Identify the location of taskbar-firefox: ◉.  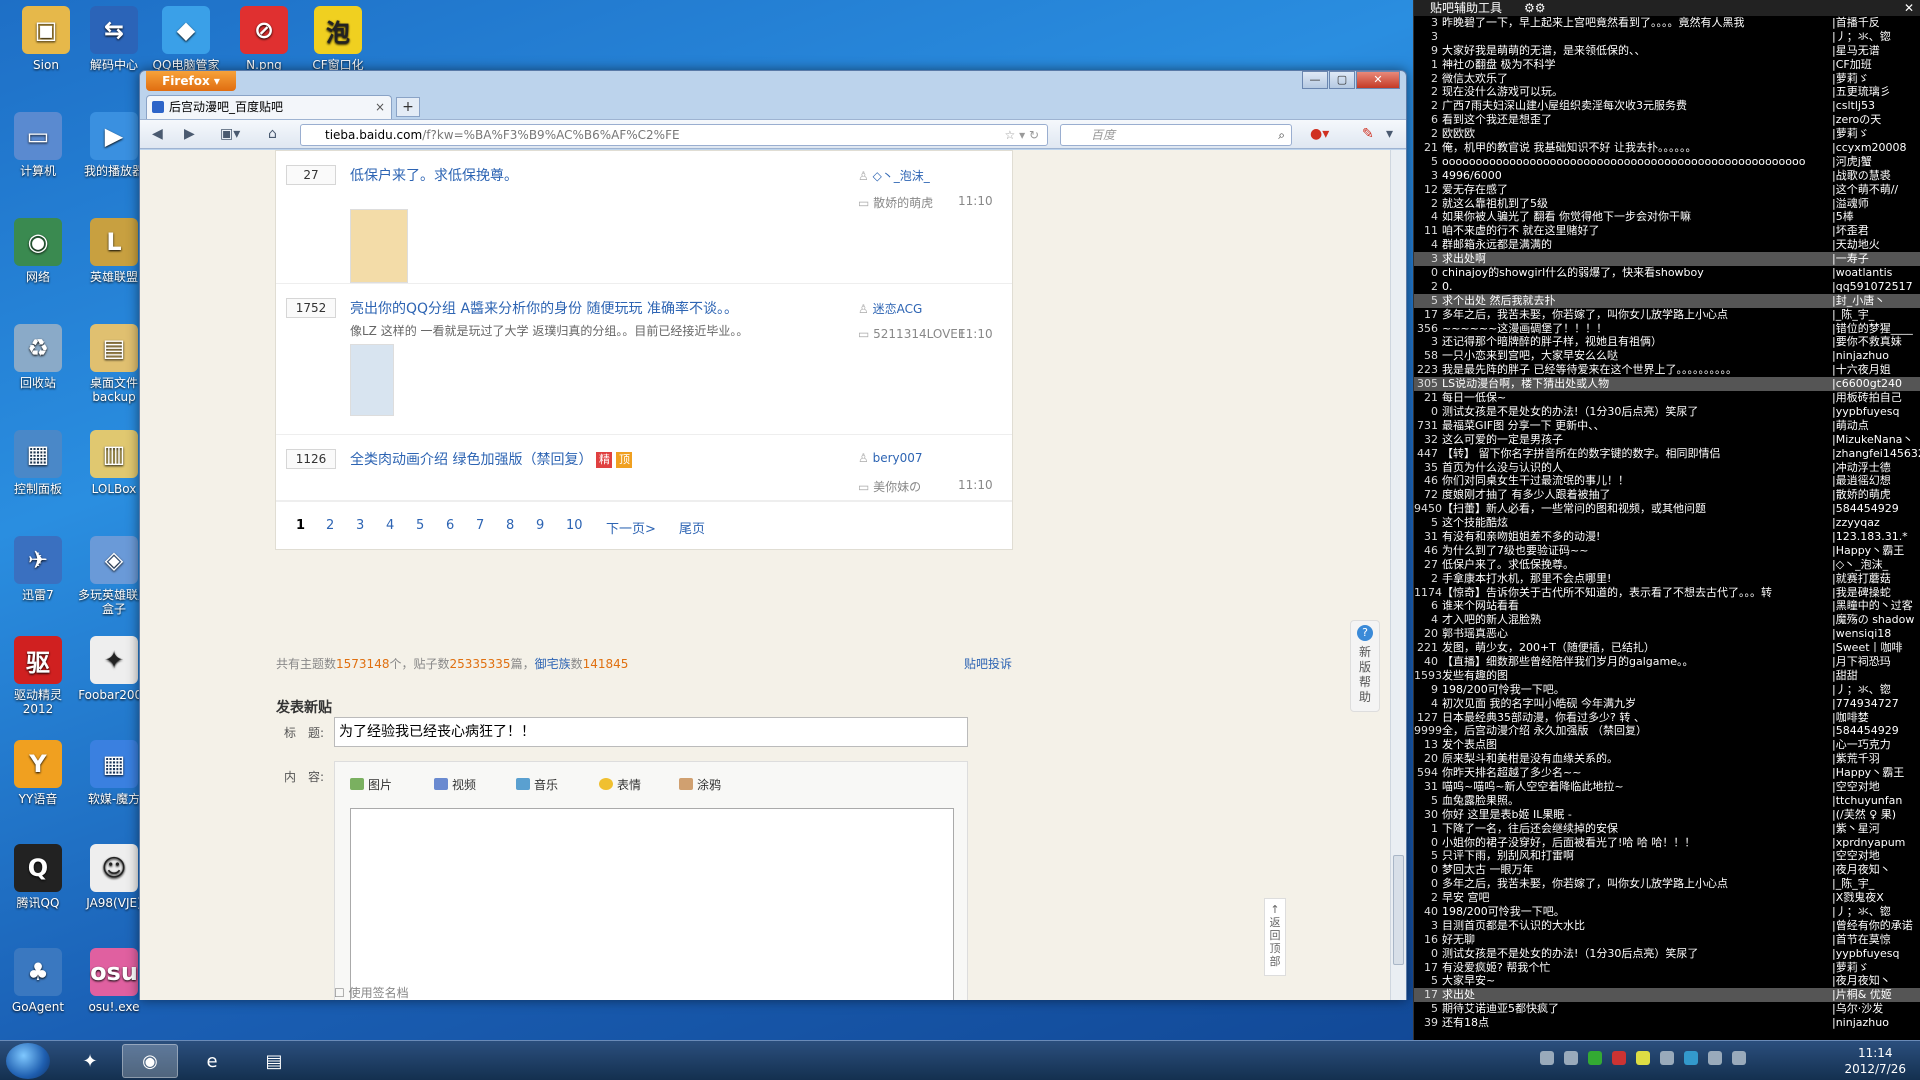
(150, 1061).